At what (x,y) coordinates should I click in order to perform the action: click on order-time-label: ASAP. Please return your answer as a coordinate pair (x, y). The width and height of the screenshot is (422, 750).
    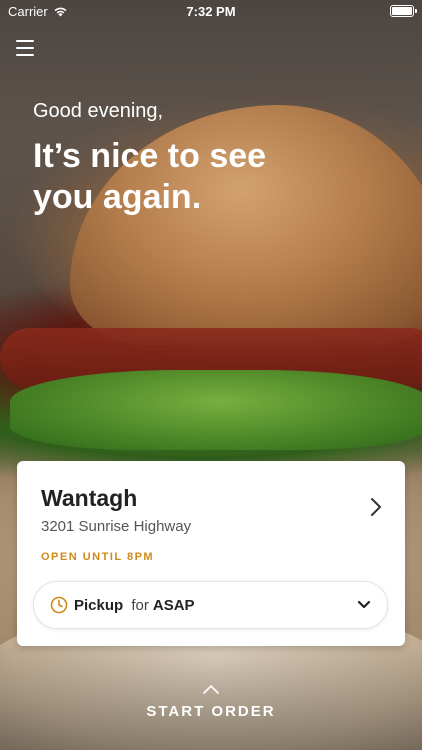
    Looking at the image, I should click on (173, 605).